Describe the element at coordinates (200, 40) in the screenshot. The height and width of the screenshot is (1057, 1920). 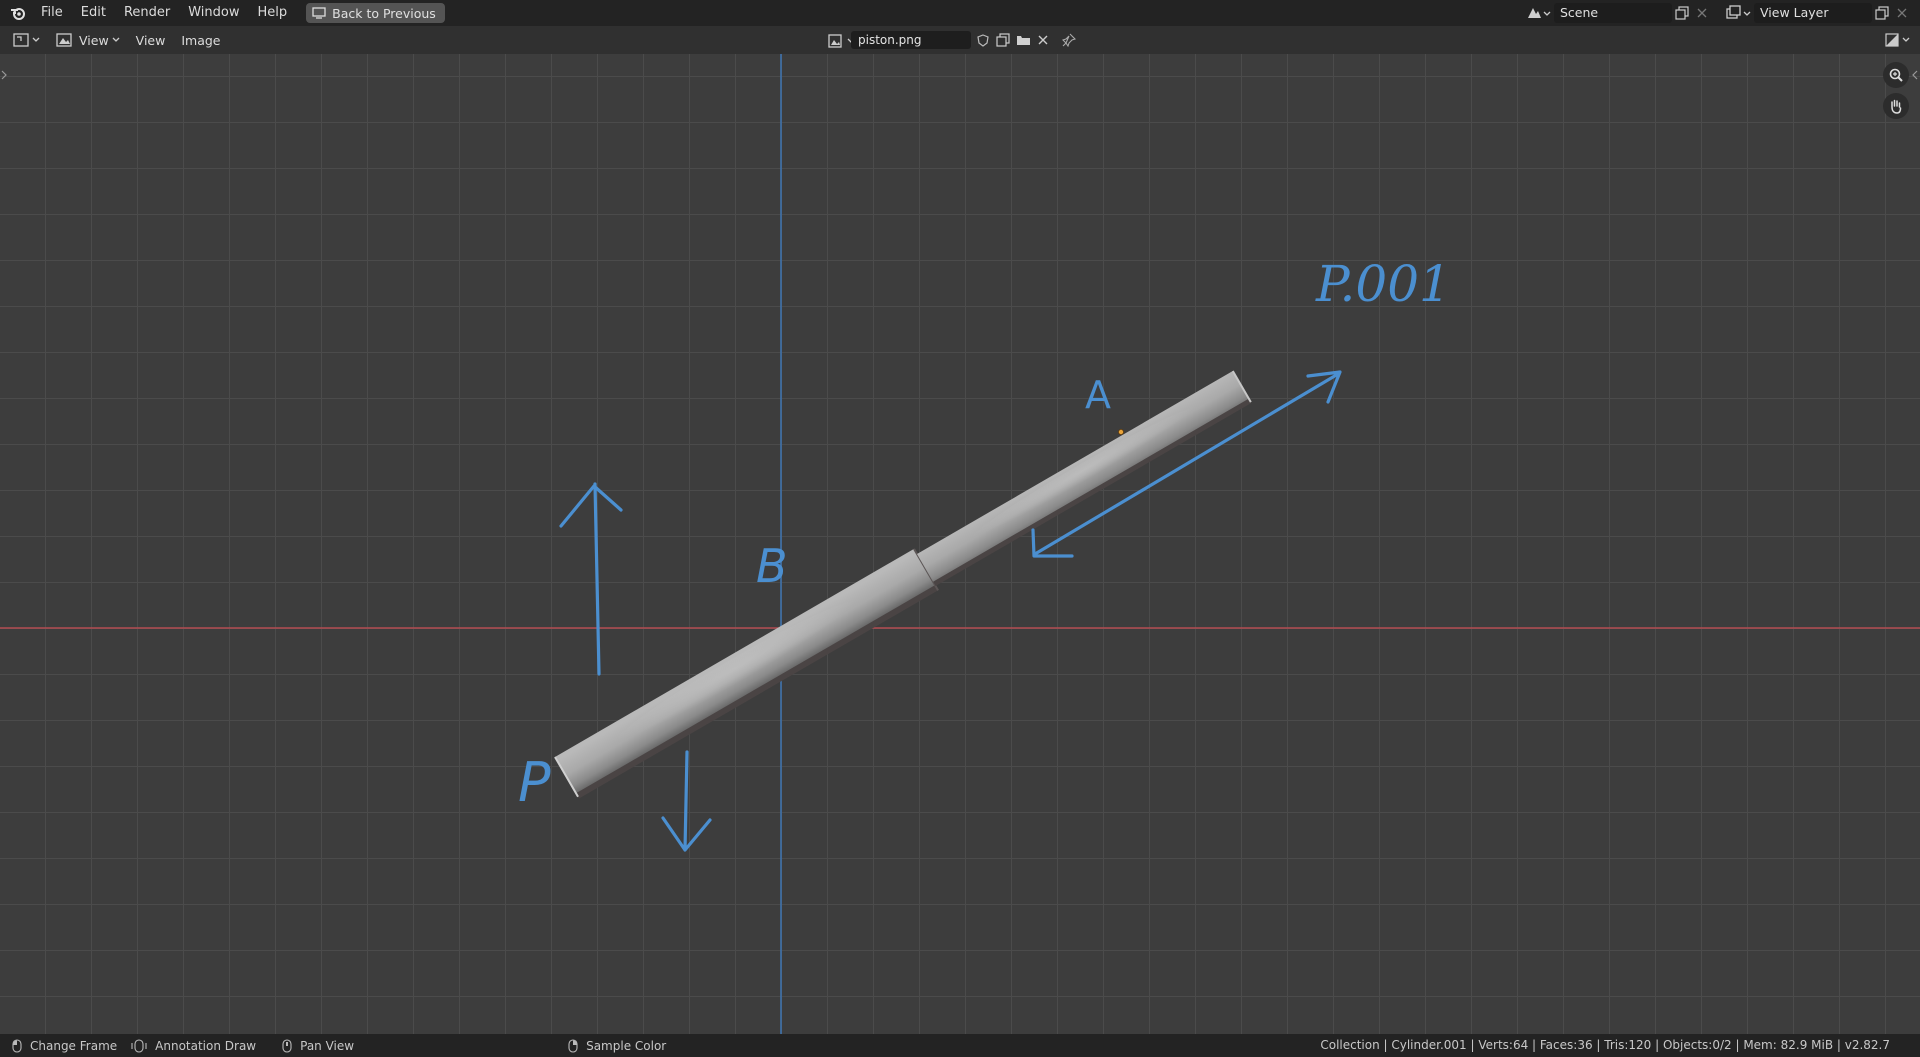
I see `image-menu: Image` at that location.